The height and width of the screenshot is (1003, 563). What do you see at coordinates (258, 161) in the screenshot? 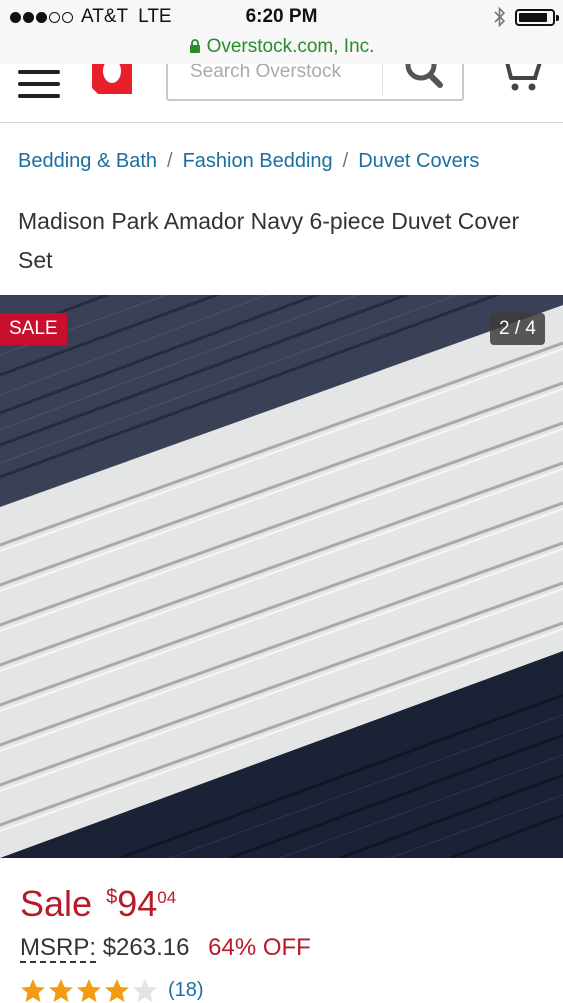
I see `breadcrumb-fashion-bedding: Fashion Bedding` at bounding box center [258, 161].